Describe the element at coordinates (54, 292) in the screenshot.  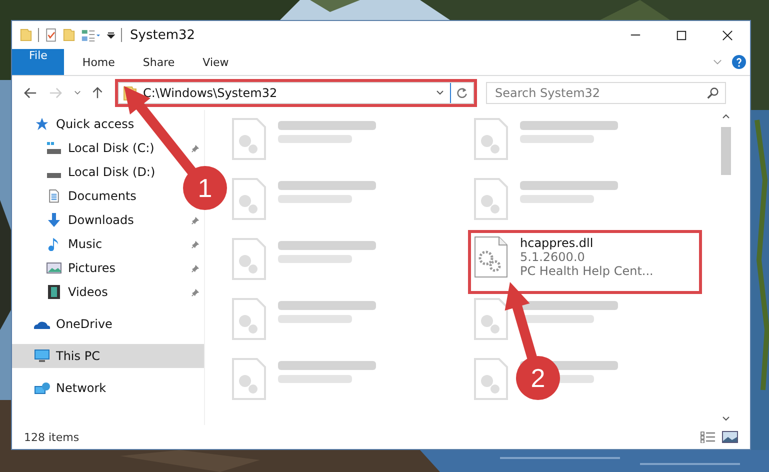
I see `film-icon` at that location.